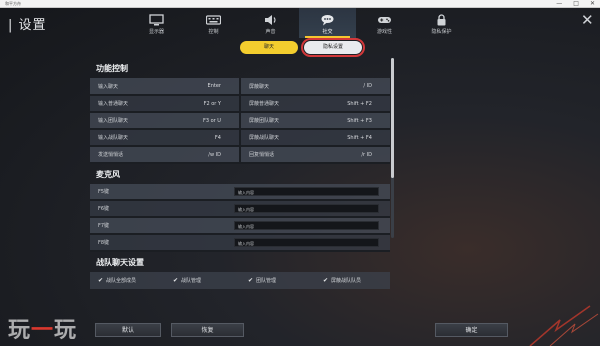 This screenshot has width=600, height=346. I want to click on action-label: 输入团队聊天, so click(131, 121).